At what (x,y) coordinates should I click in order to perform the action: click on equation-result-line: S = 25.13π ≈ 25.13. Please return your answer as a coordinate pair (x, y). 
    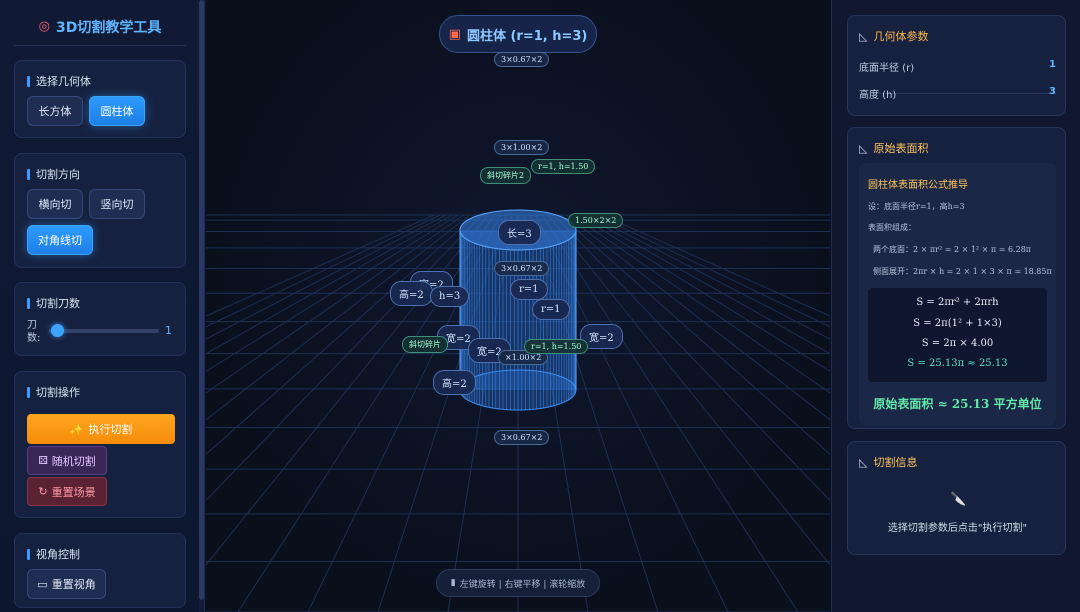
    Looking at the image, I should click on (957, 363).